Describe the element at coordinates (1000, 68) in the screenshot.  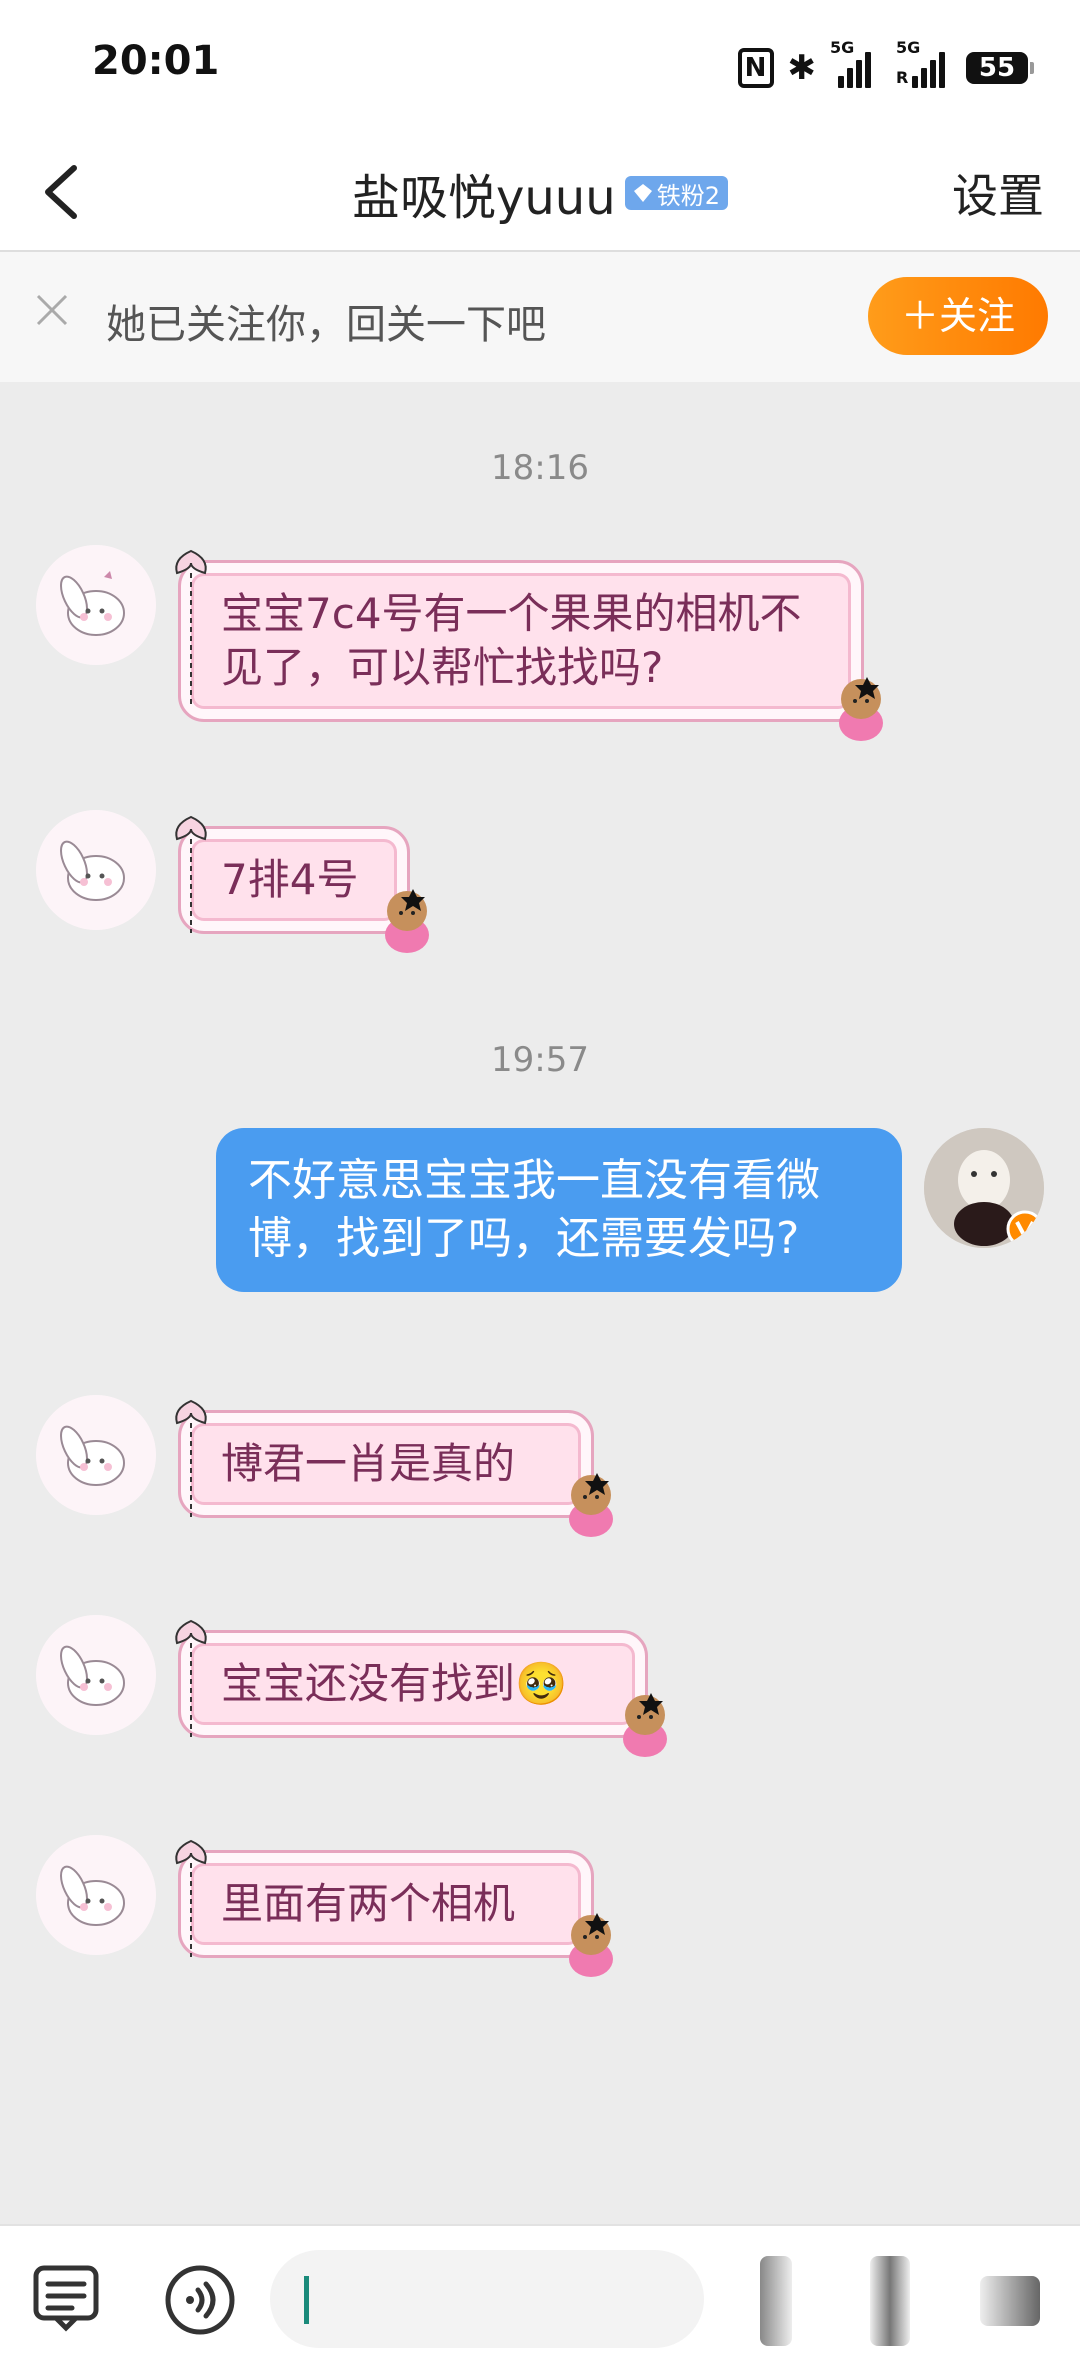
I see `battery-icon: 55` at that location.